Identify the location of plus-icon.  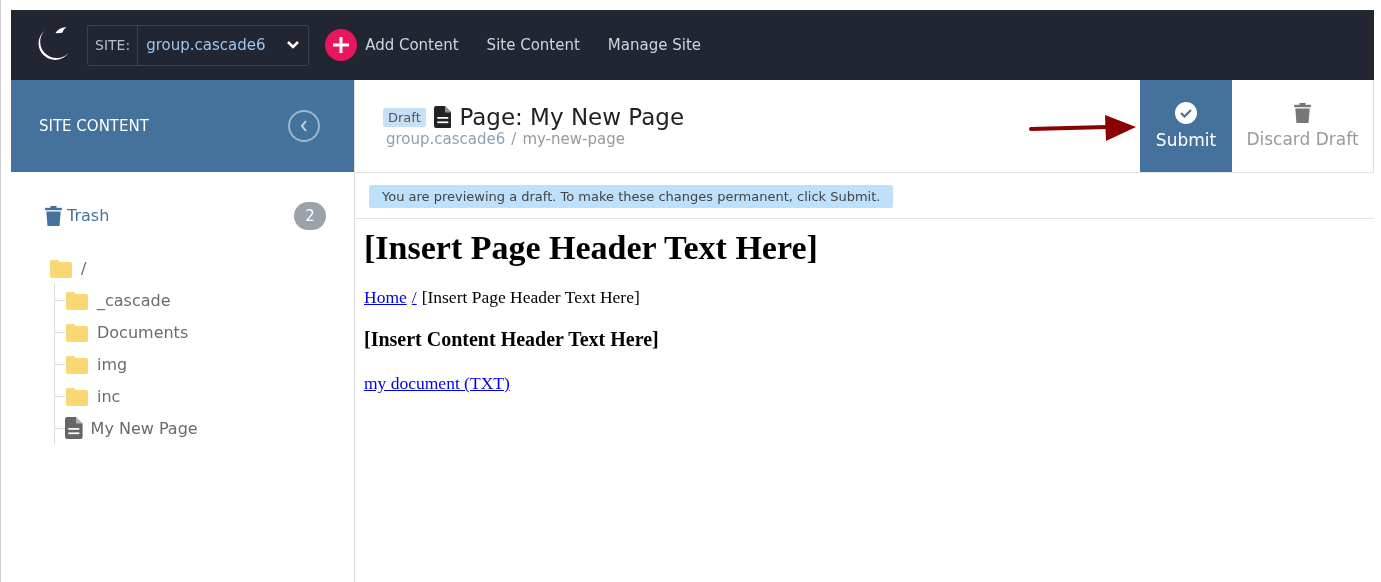
(341, 45).